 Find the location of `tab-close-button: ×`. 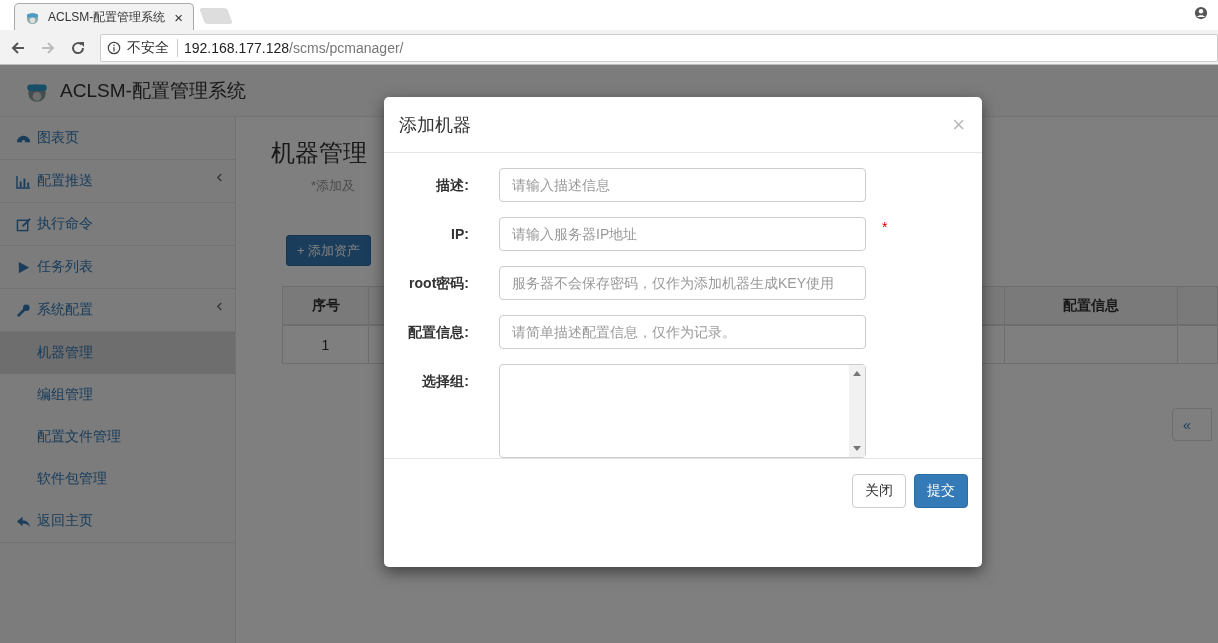

tab-close-button: × is located at coordinates (178, 17).